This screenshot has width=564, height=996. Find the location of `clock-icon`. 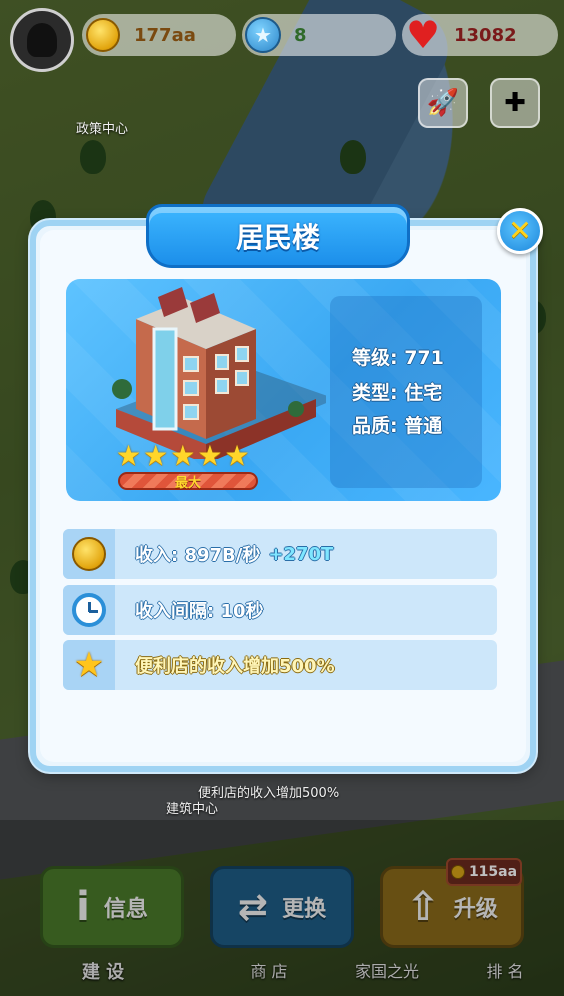

clock-icon is located at coordinates (89, 610).